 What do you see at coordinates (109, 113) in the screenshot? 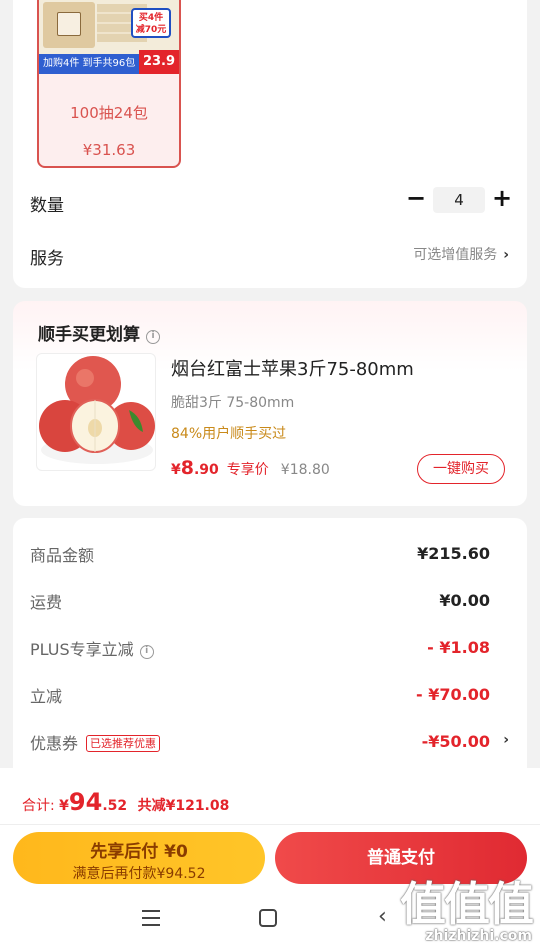
I see `variant-name: 100抽24包` at bounding box center [109, 113].